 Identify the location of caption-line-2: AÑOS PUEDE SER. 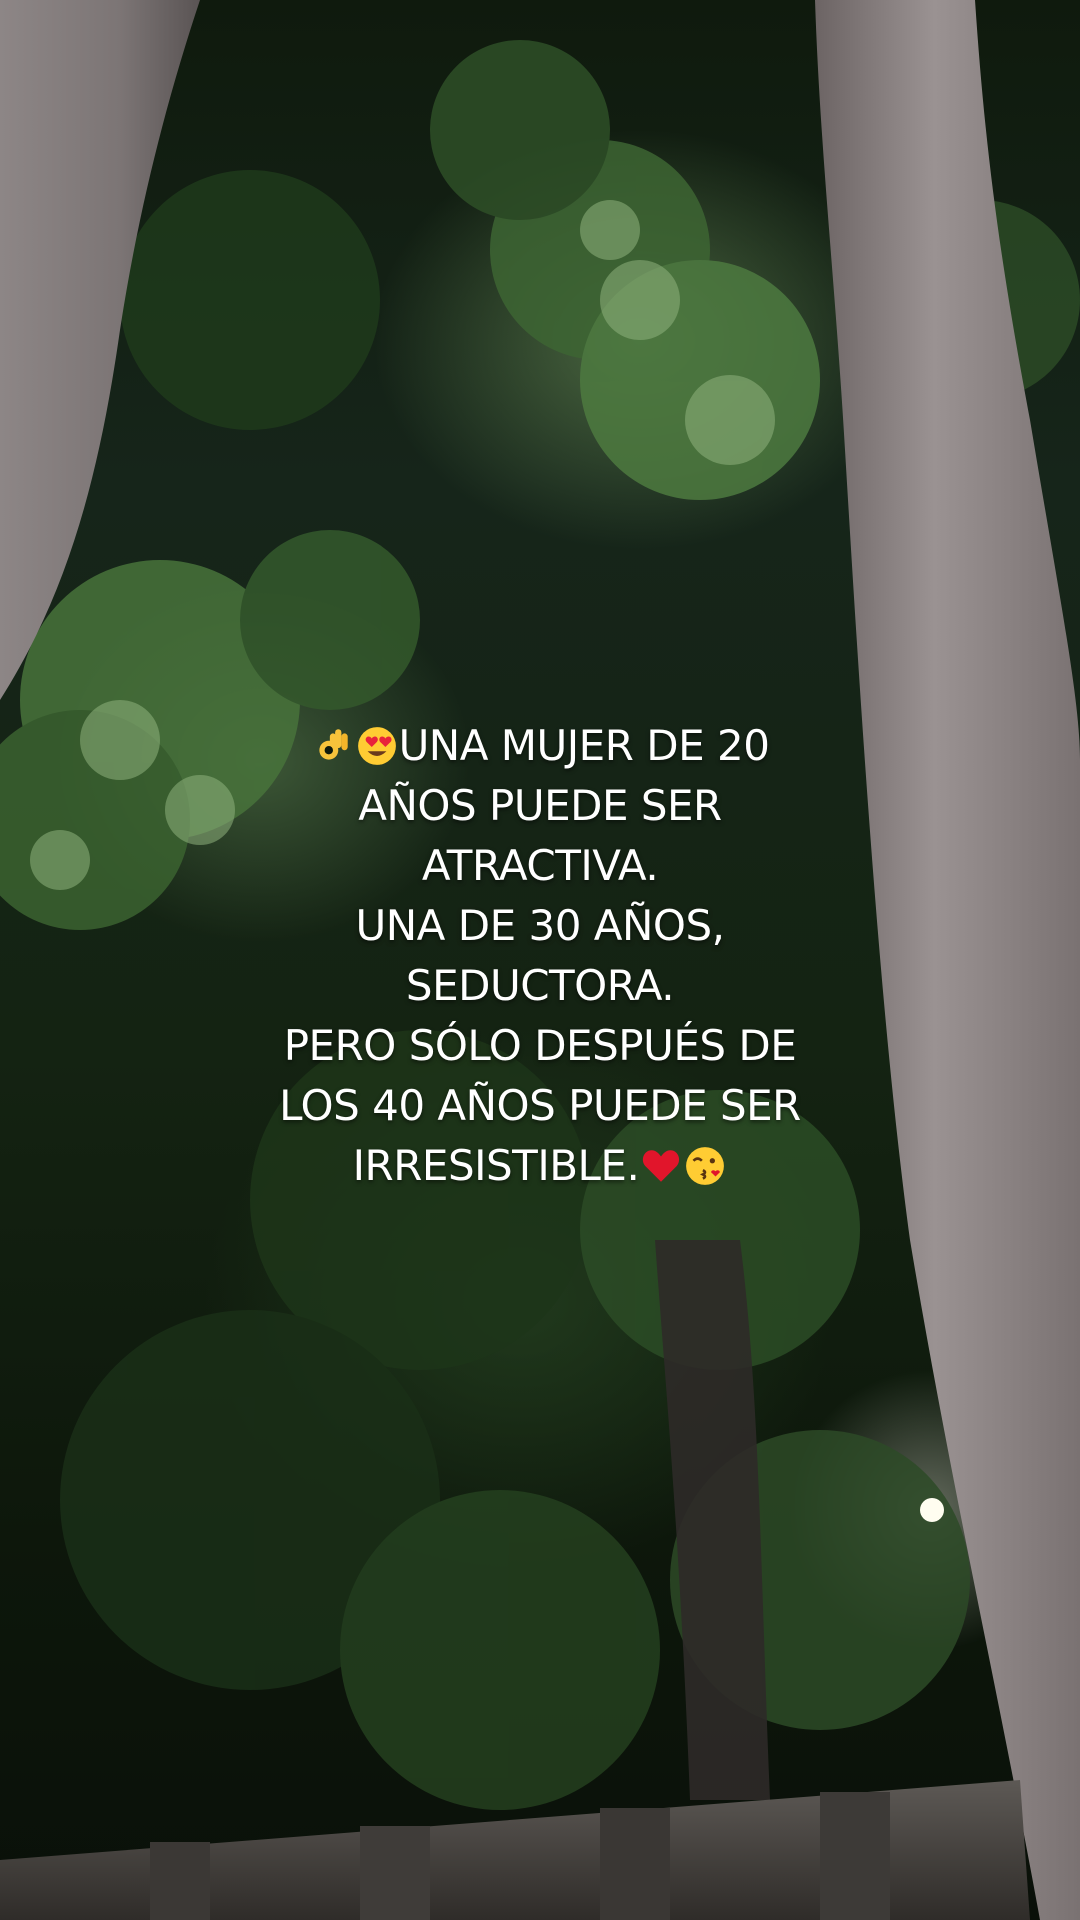
(540, 805).